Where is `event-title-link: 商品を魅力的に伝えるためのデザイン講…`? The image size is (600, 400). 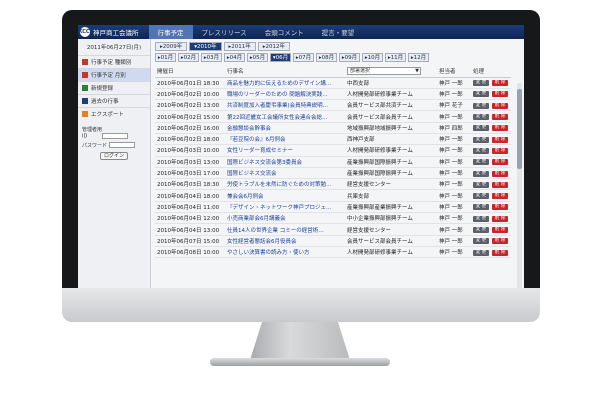
event-title-link: 商品を魅力的に伝えるためのデザイン講… is located at coordinates (285, 83).